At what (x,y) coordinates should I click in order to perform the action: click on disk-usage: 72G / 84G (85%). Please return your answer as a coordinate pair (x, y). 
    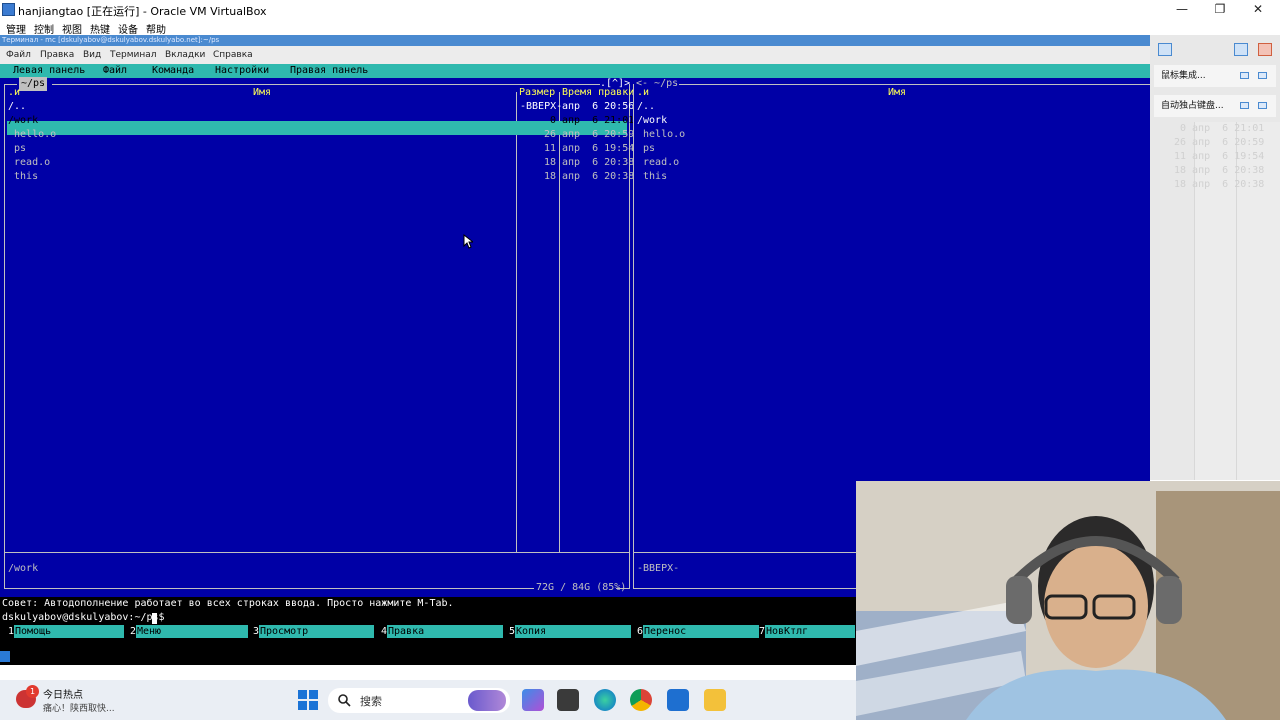
    Looking at the image, I should click on (581, 587).